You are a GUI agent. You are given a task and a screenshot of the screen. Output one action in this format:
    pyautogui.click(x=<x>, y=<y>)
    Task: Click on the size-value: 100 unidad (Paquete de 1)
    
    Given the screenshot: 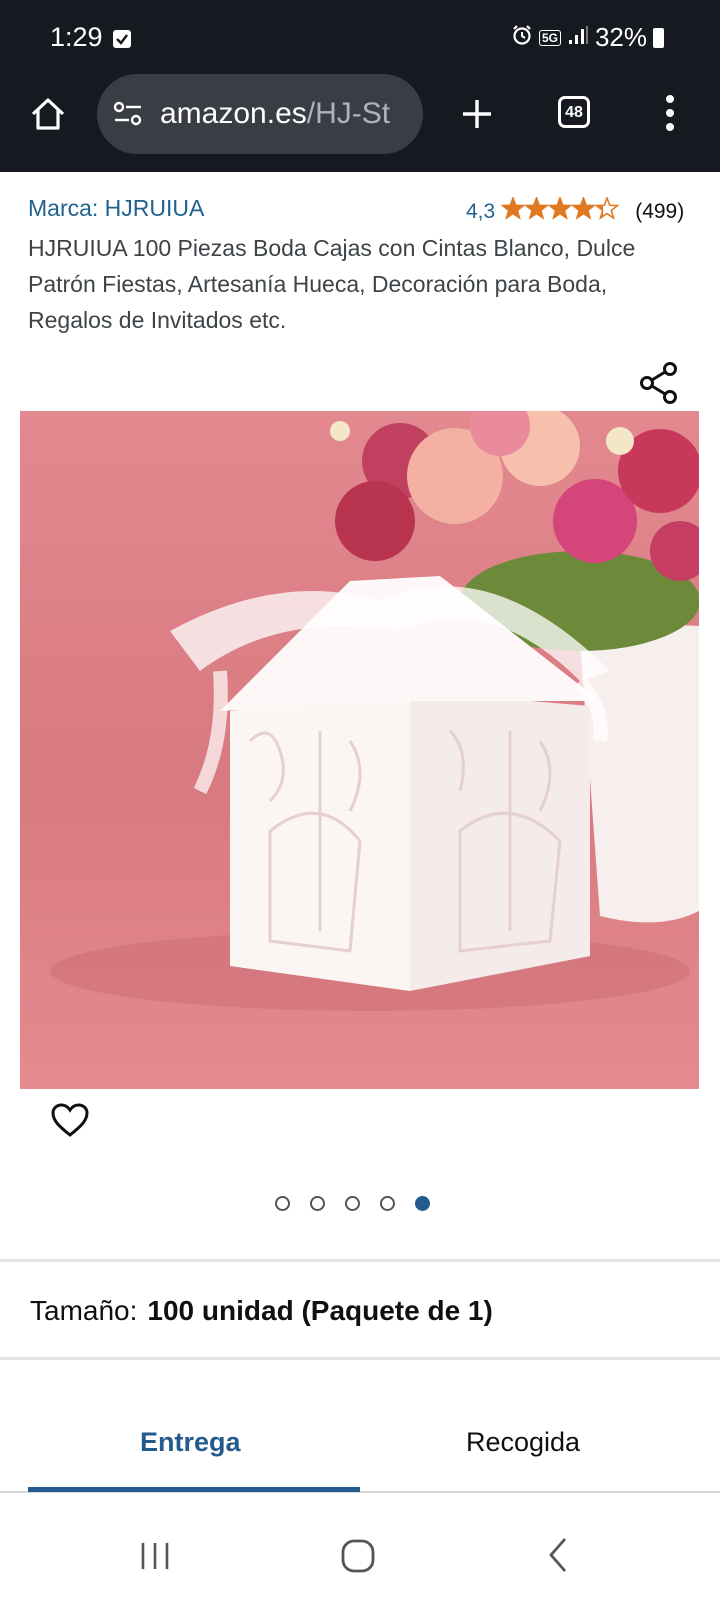 What is the action you would take?
    pyautogui.click(x=320, y=1310)
    